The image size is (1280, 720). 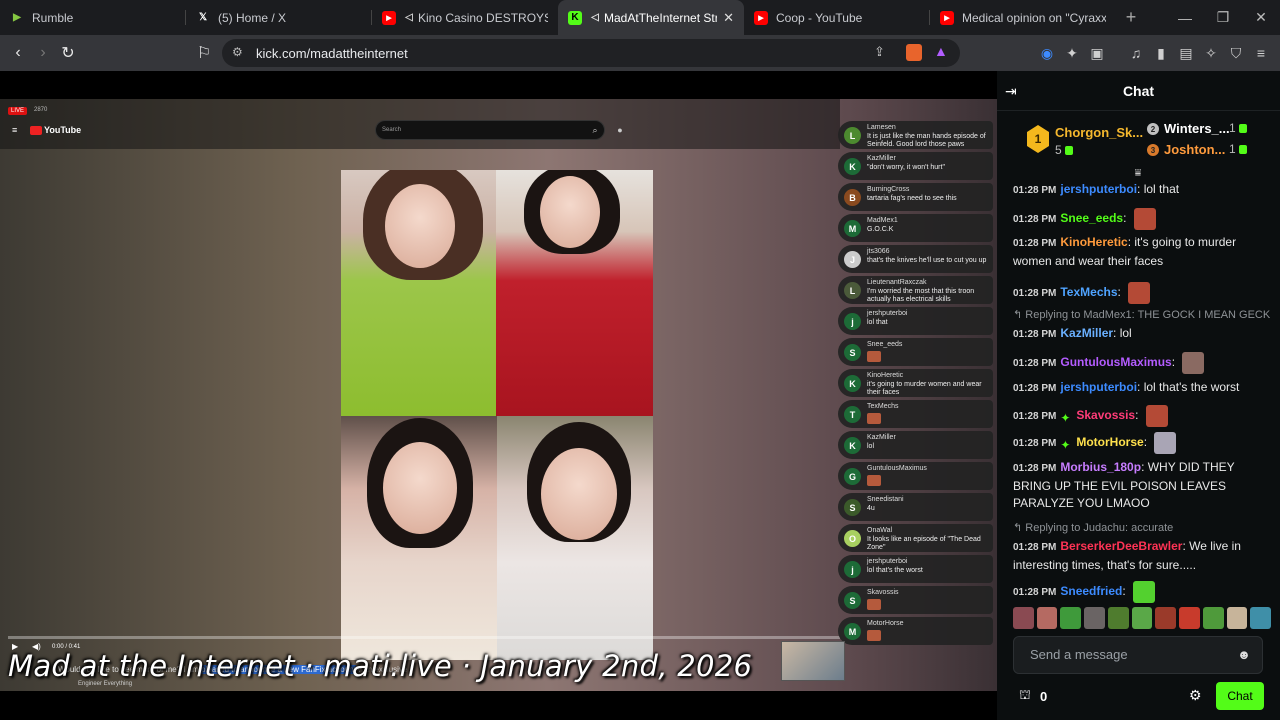 I want to click on chat-settings-icon: ⚙, so click(x=1195, y=695).